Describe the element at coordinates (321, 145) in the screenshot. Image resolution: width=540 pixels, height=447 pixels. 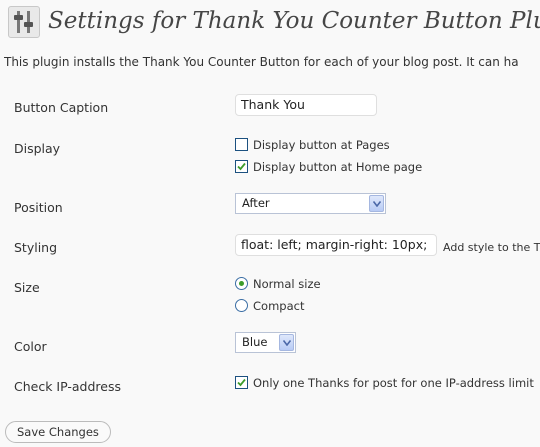
I see `display-pages-label: Display button at Pages` at that location.